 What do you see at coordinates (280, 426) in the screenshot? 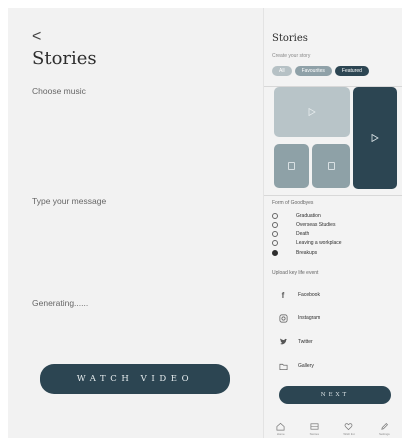
I see `home-icon` at bounding box center [280, 426].